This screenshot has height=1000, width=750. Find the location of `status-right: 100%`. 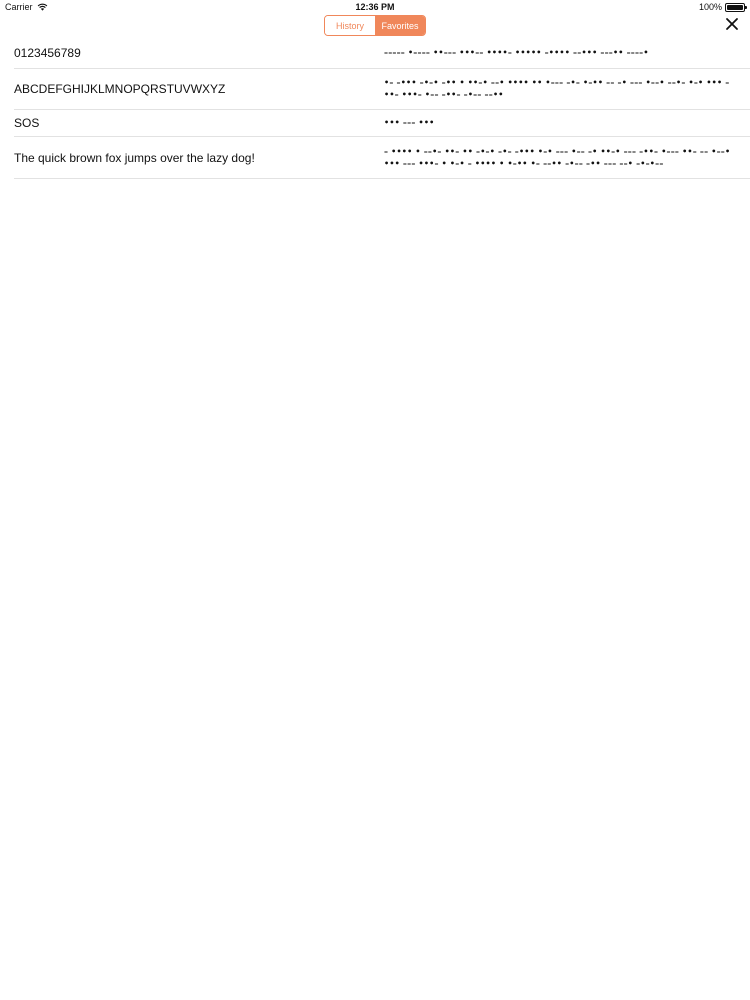

status-right: 100% is located at coordinates (722, 7).